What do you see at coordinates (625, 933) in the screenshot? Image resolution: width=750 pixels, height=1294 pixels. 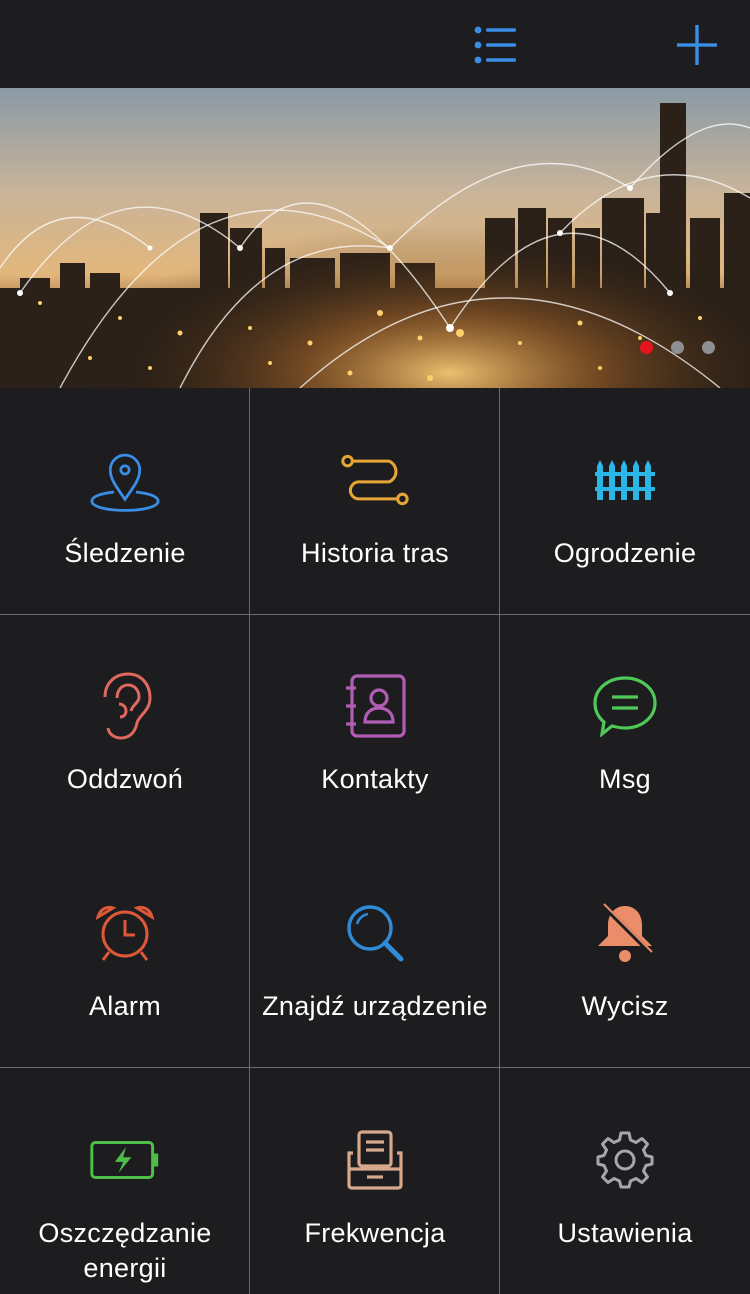 I see `bell-off-icon` at bounding box center [625, 933].